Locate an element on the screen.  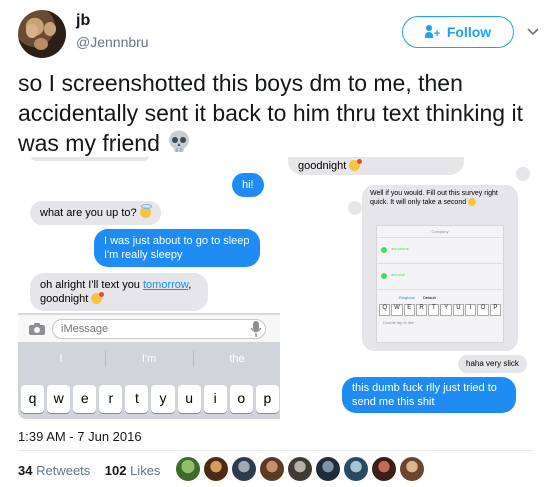
follow-button: + Follow is located at coordinates (458, 32).